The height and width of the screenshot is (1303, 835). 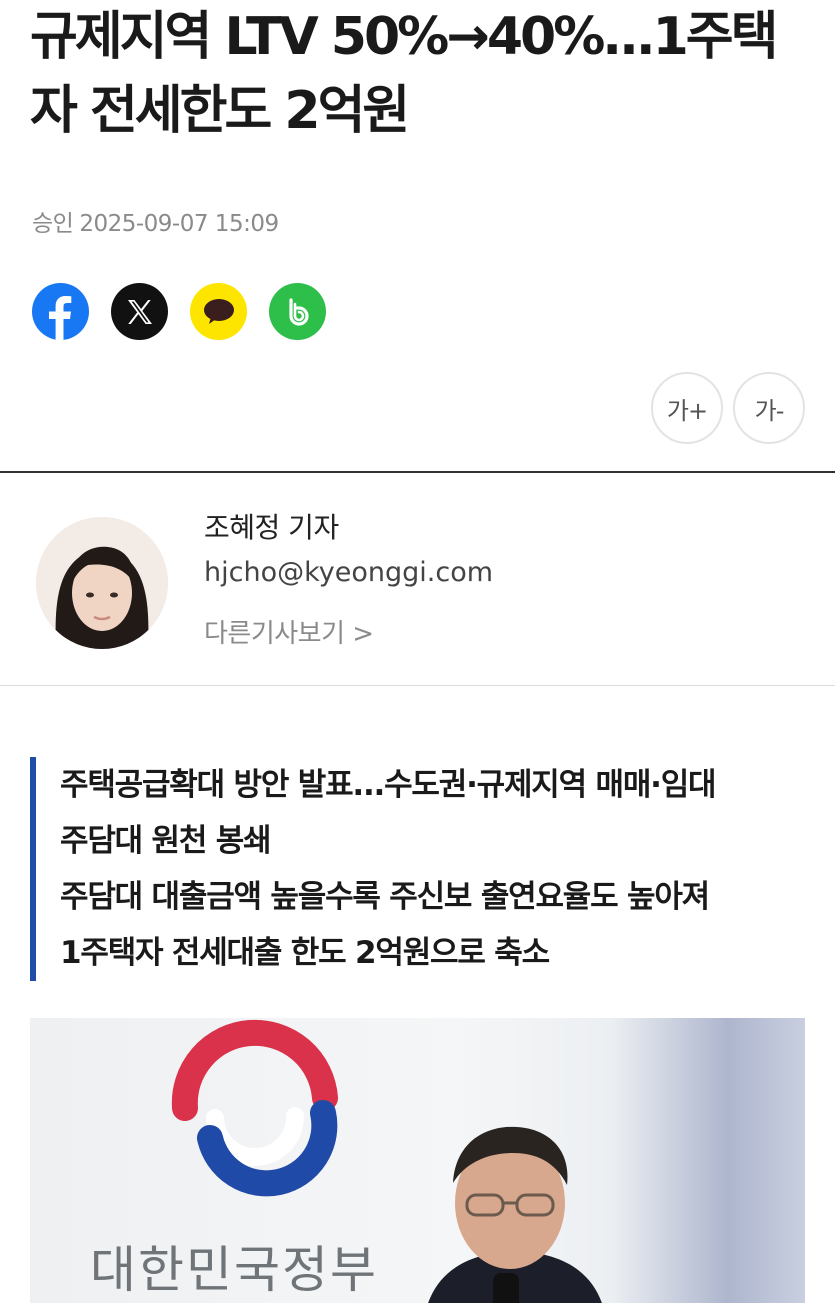 What do you see at coordinates (687, 408) in the screenshot?
I see `font-increase-button: 가+` at bounding box center [687, 408].